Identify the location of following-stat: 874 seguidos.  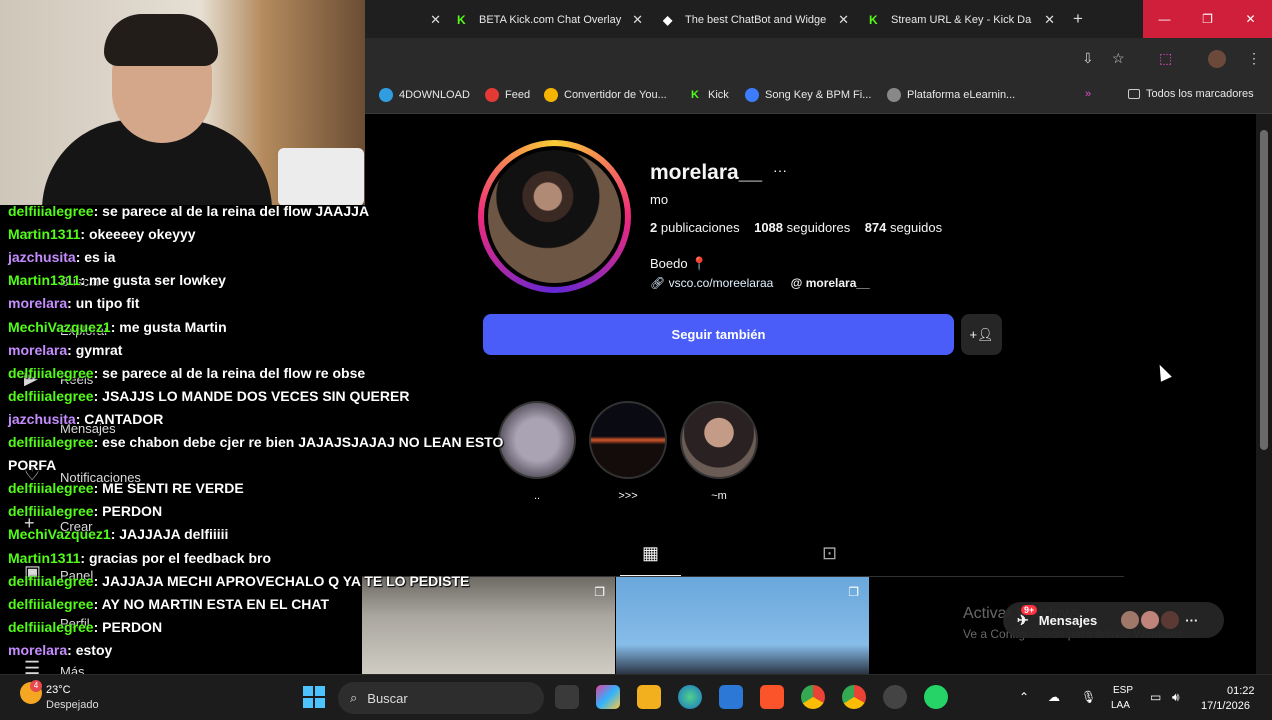
(903, 227).